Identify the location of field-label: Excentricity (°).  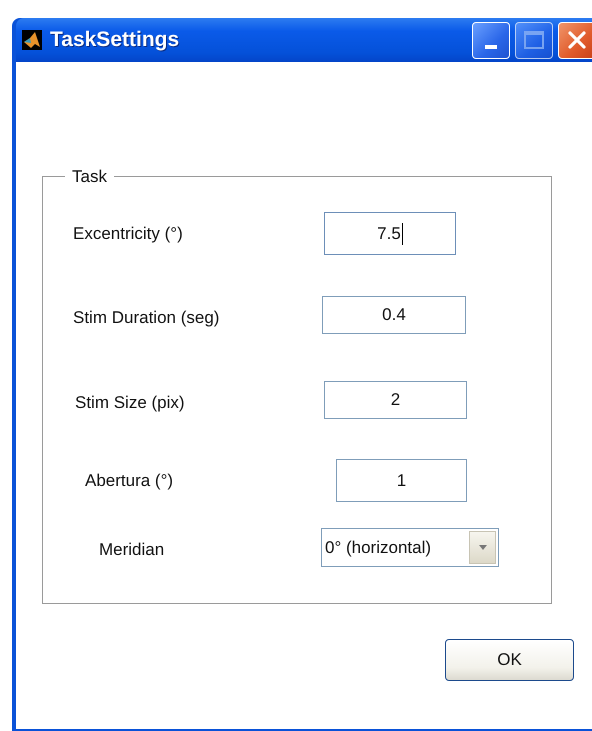
(128, 234).